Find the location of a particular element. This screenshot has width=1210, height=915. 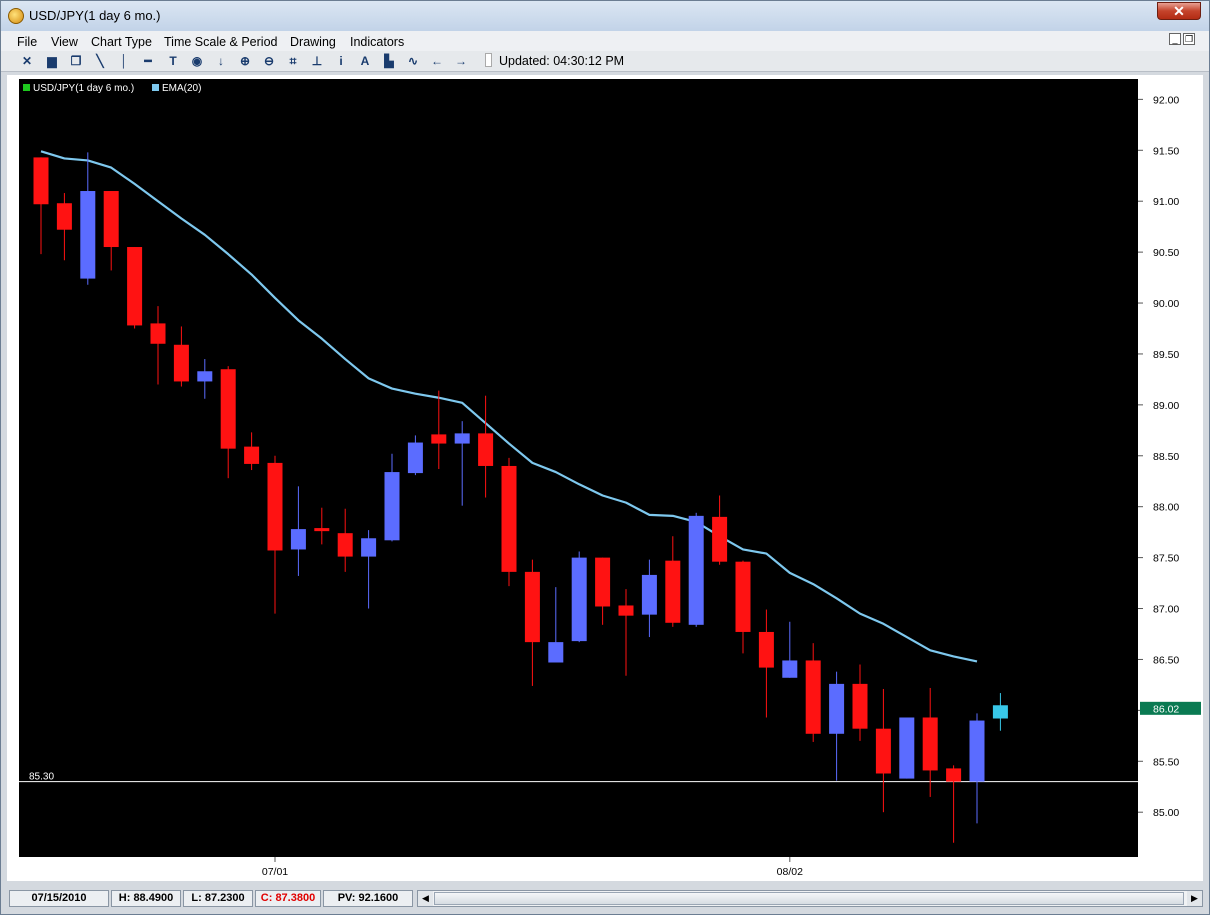

chart-scrollbar: ◀ ▶ is located at coordinates (810, 898).